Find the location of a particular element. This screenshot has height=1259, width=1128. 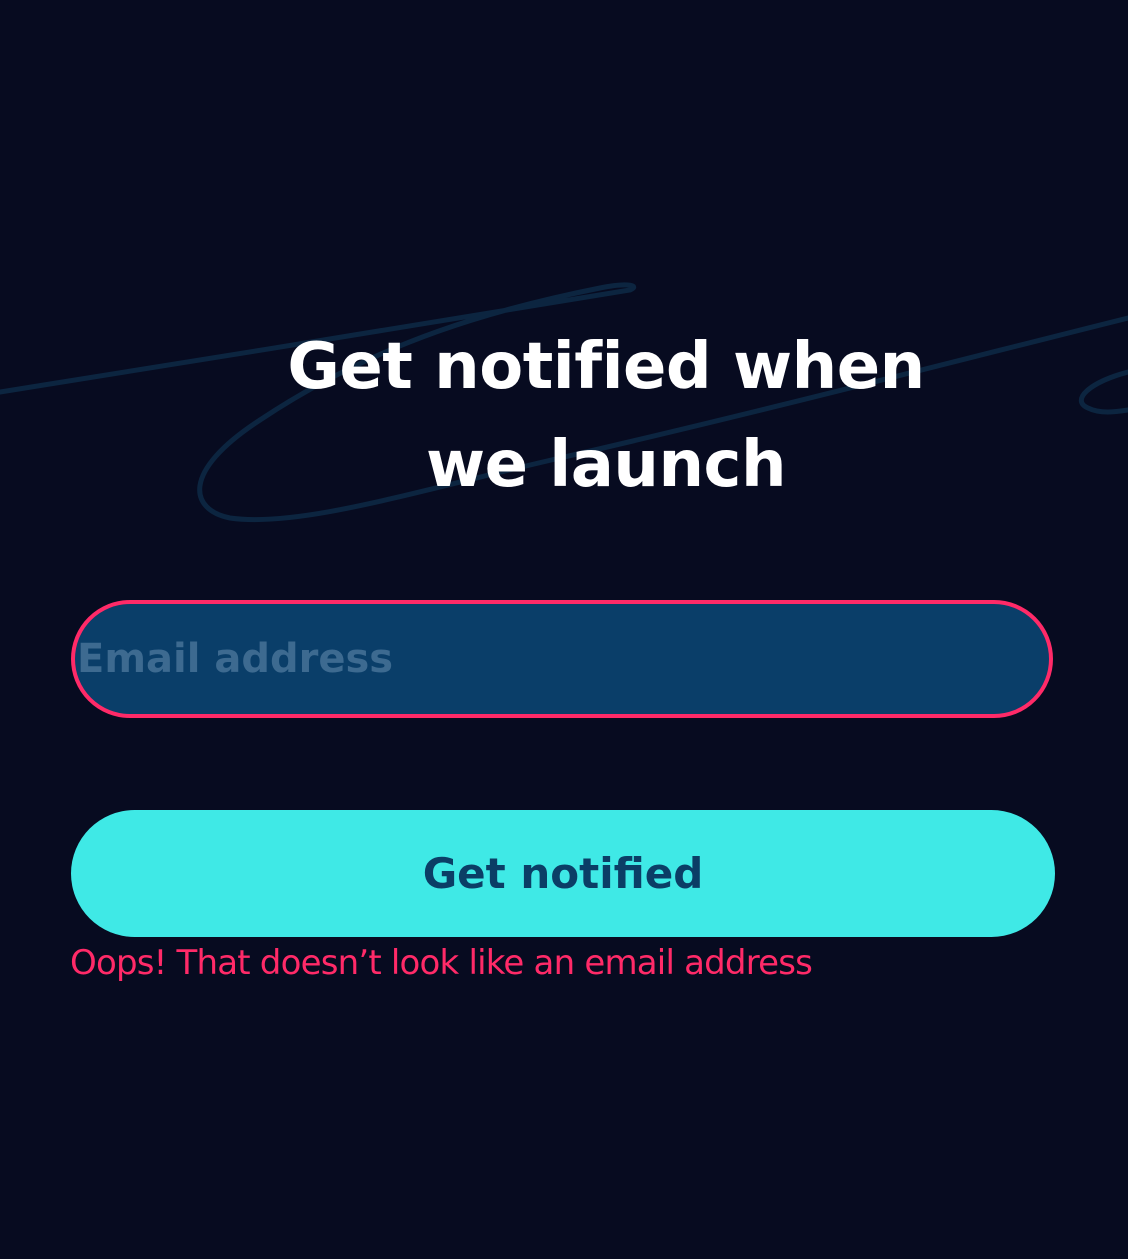

page-title-line-1: Get notified when is located at coordinates (606, 367).